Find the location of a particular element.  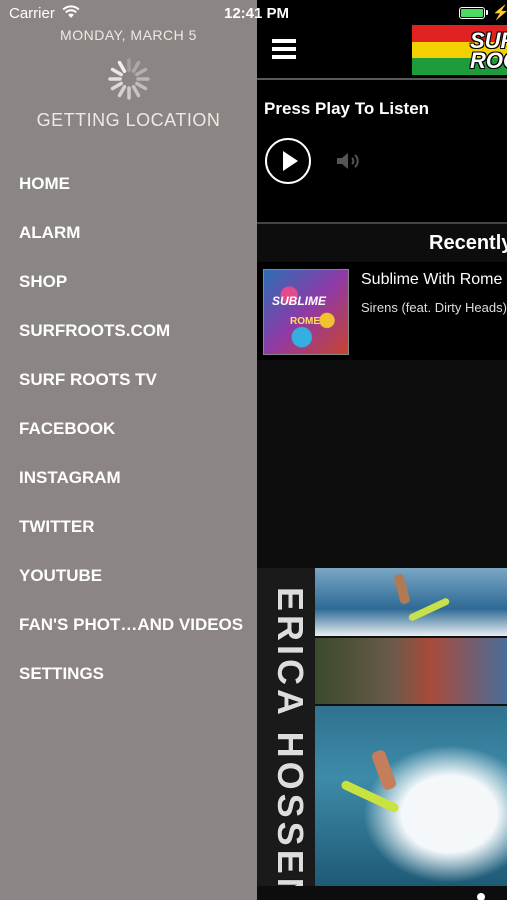

battery-fill is located at coordinates (472, 13).